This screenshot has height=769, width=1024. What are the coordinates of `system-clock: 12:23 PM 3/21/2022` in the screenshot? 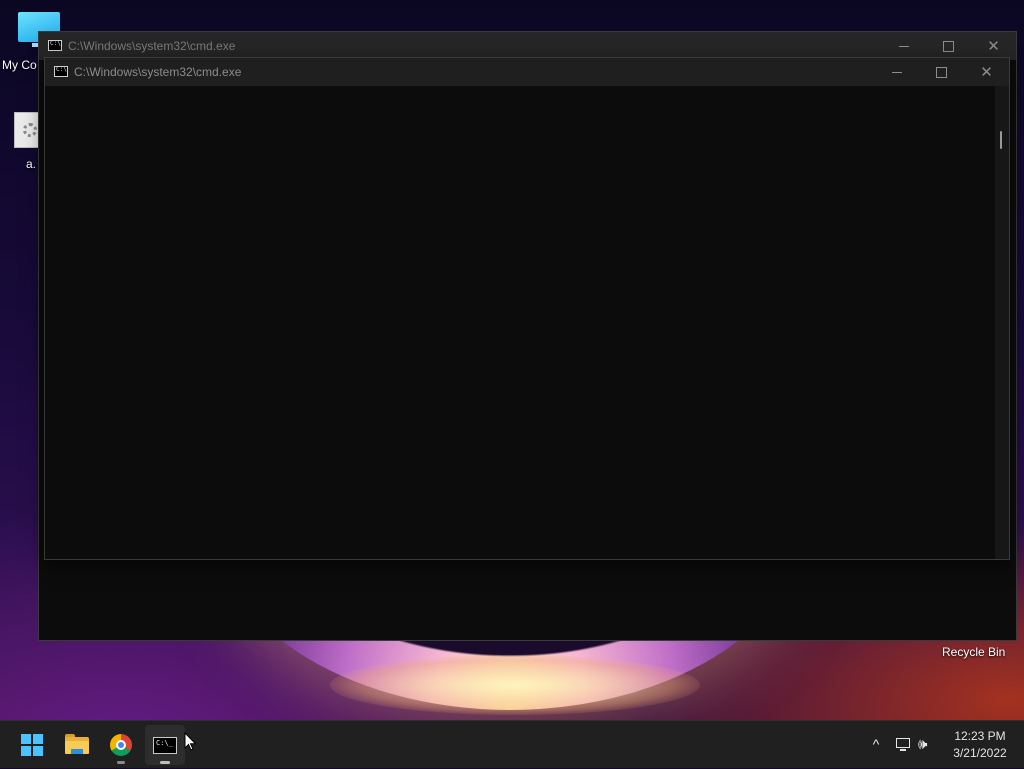 It's located at (980, 745).